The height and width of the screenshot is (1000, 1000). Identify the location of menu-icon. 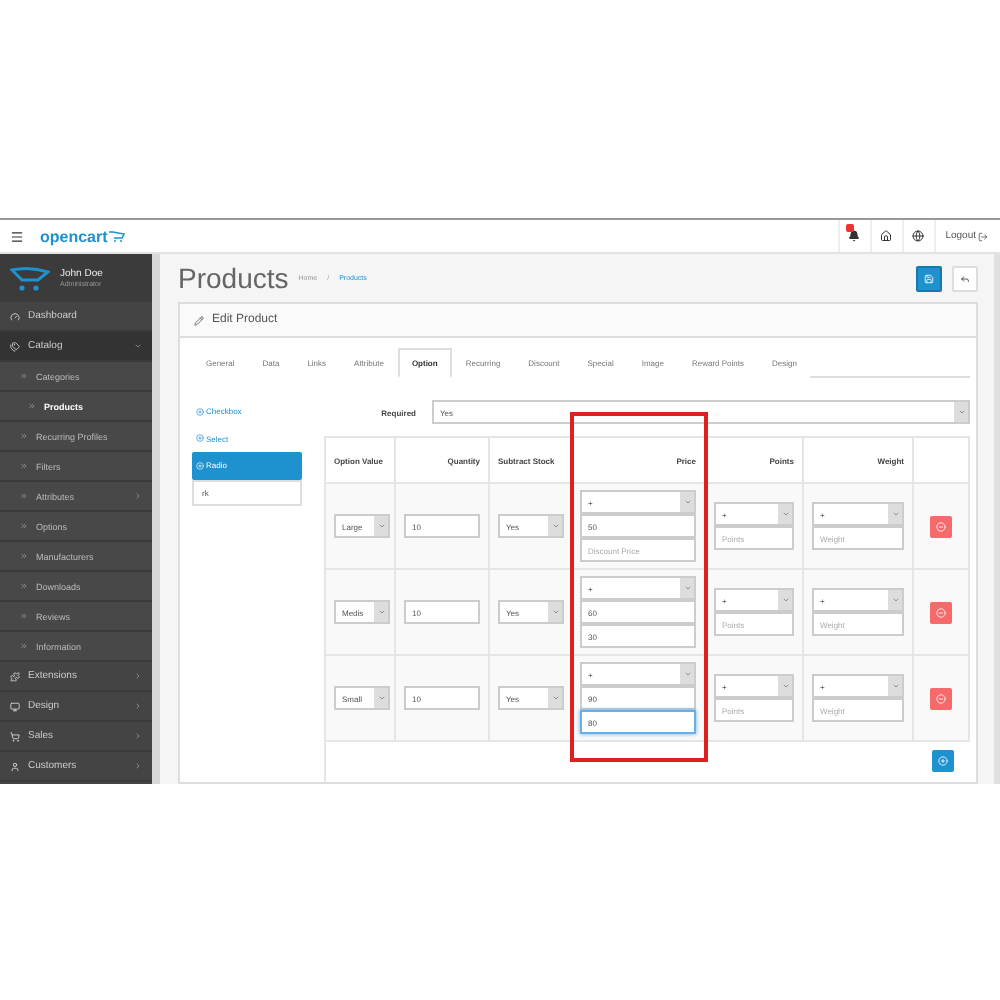
(17, 236).